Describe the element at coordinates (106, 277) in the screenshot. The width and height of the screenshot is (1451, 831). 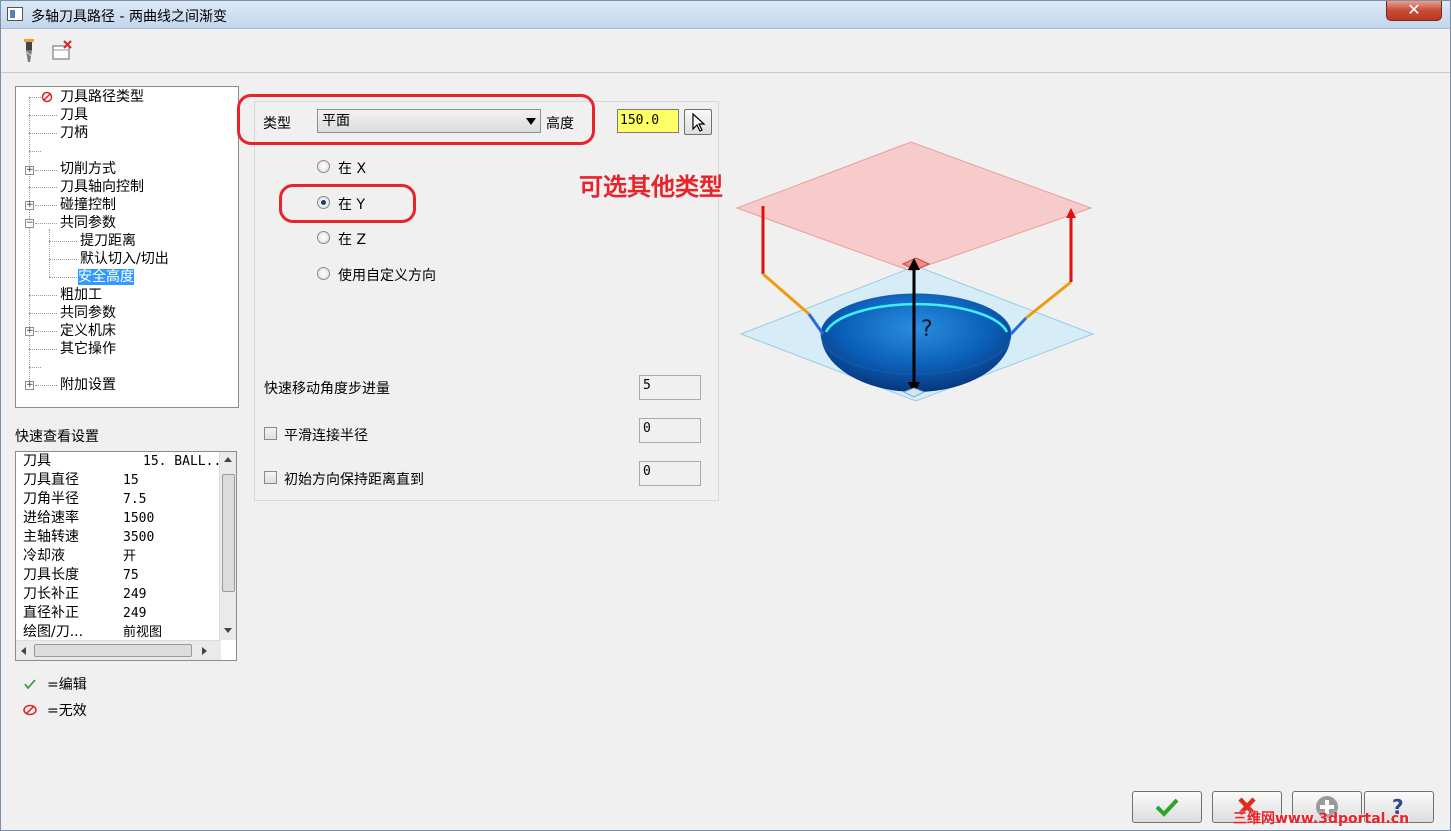
I see `tree-item-safety-height: 安全高度` at that location.